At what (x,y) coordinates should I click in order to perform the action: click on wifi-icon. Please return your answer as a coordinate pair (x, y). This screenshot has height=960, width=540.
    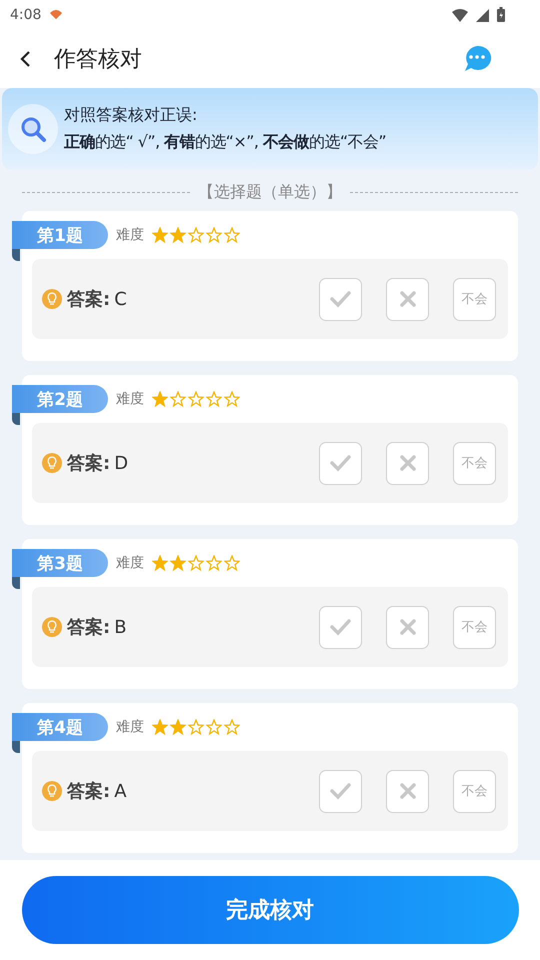
    Looking at the image, I should click on (460, 15).